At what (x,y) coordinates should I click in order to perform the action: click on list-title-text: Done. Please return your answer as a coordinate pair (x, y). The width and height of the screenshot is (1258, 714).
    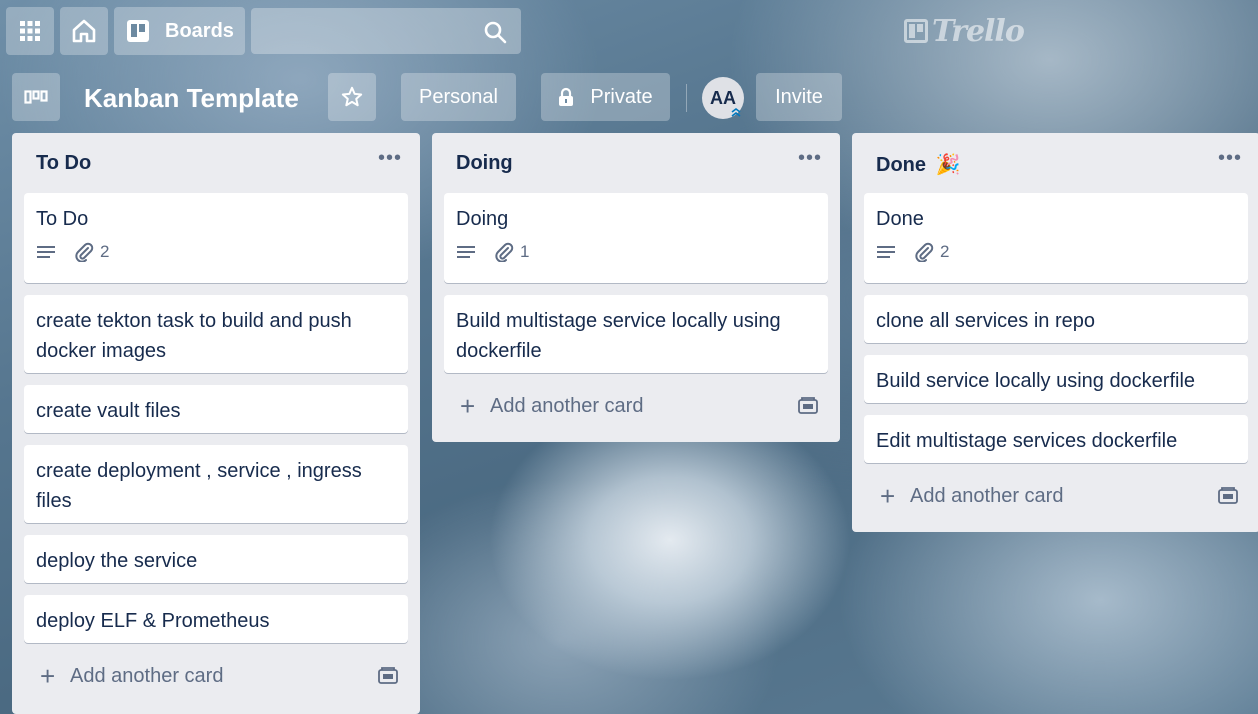
    Looking at the image, I should click on (901, 165).